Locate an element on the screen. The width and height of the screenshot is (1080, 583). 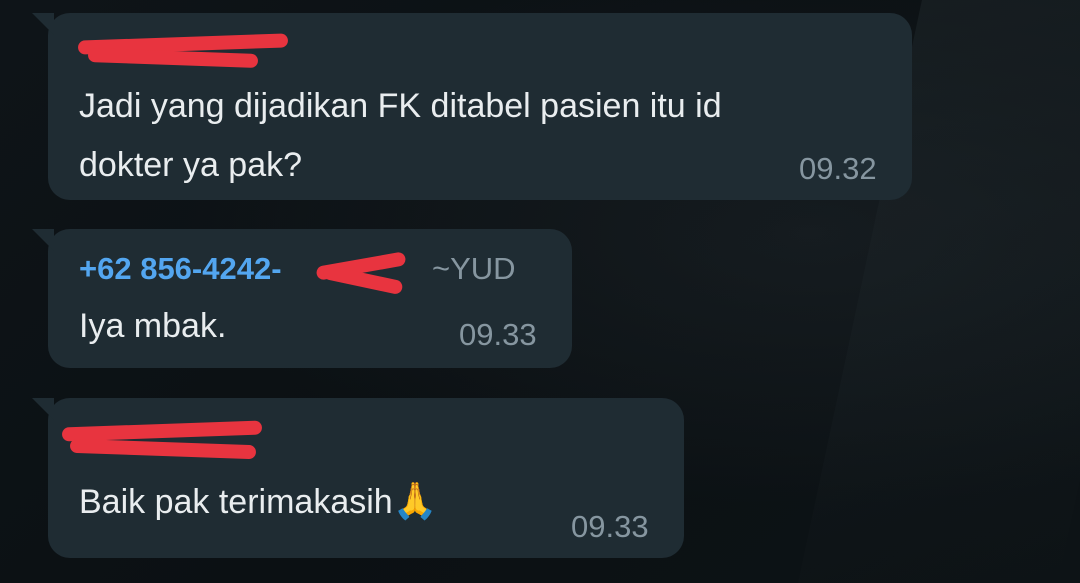
message-text: Baik pak terimakasih🙏 is located at coordinates (258, 501).